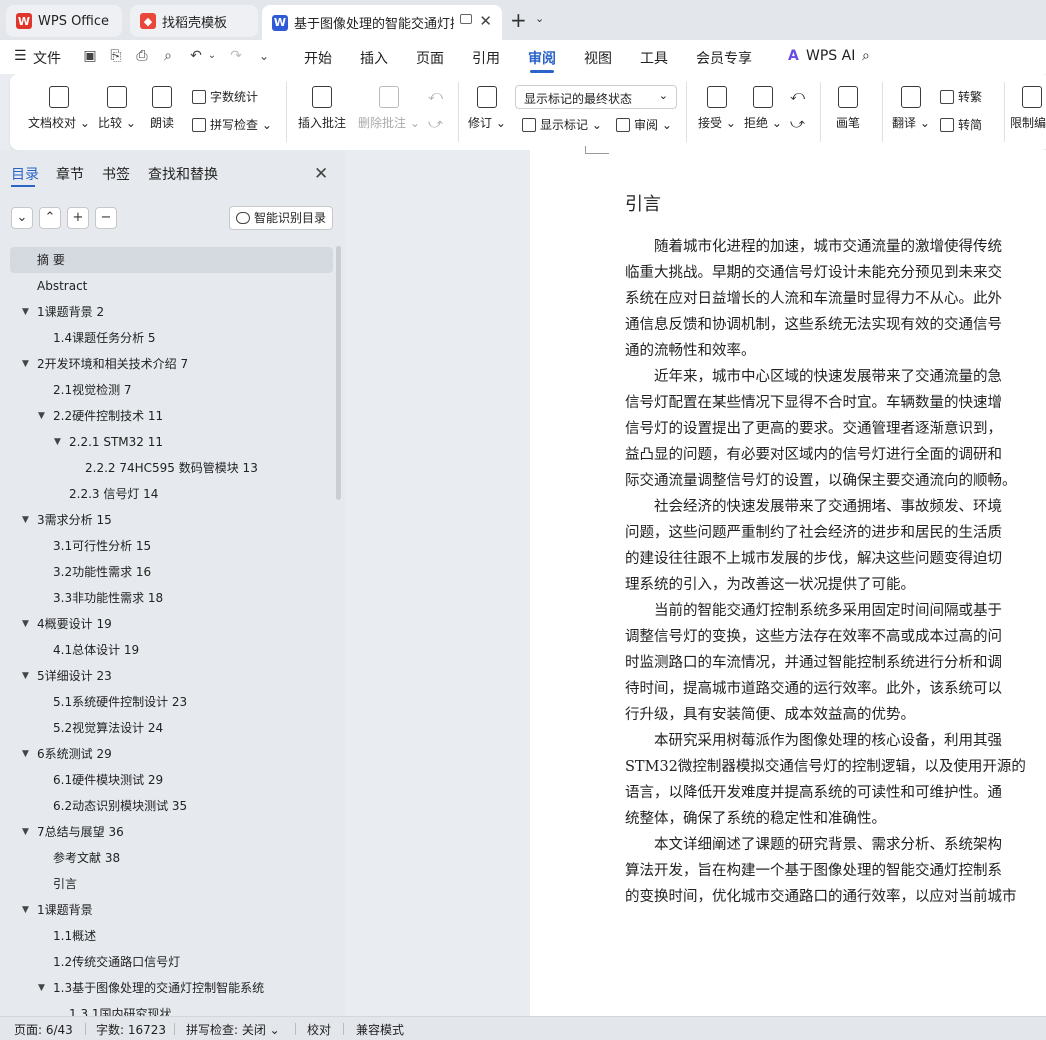  I want to click on menu-insert: 插入, so click(374, 58).